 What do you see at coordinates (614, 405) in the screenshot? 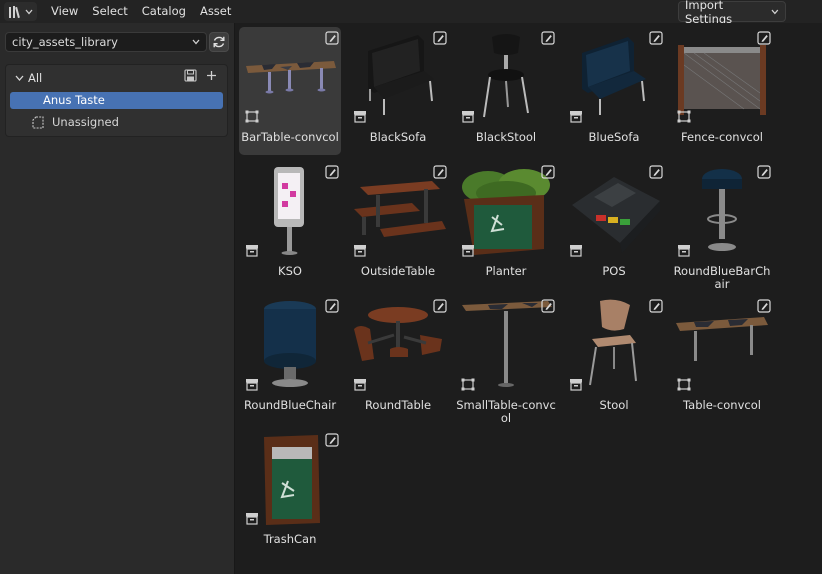
I see `asset-name: Stool` at bounding box center [614, 405].